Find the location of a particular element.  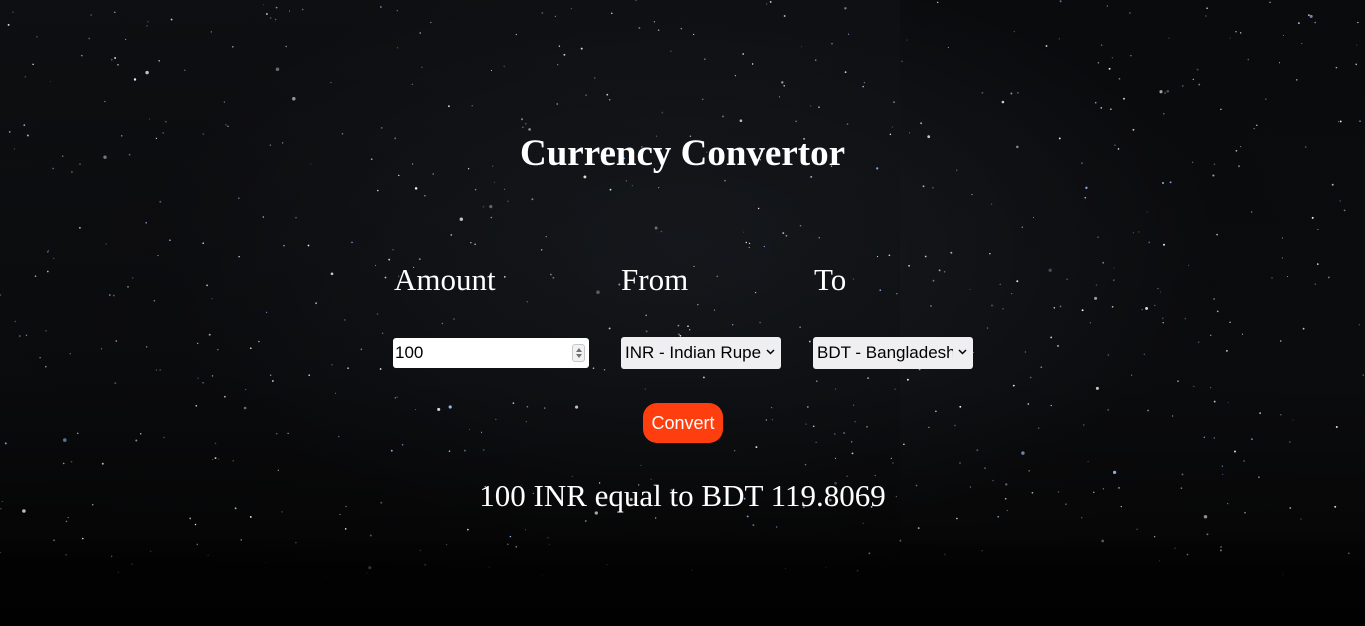

page-title: Currency Convertor is located at coordinates (682, 153).